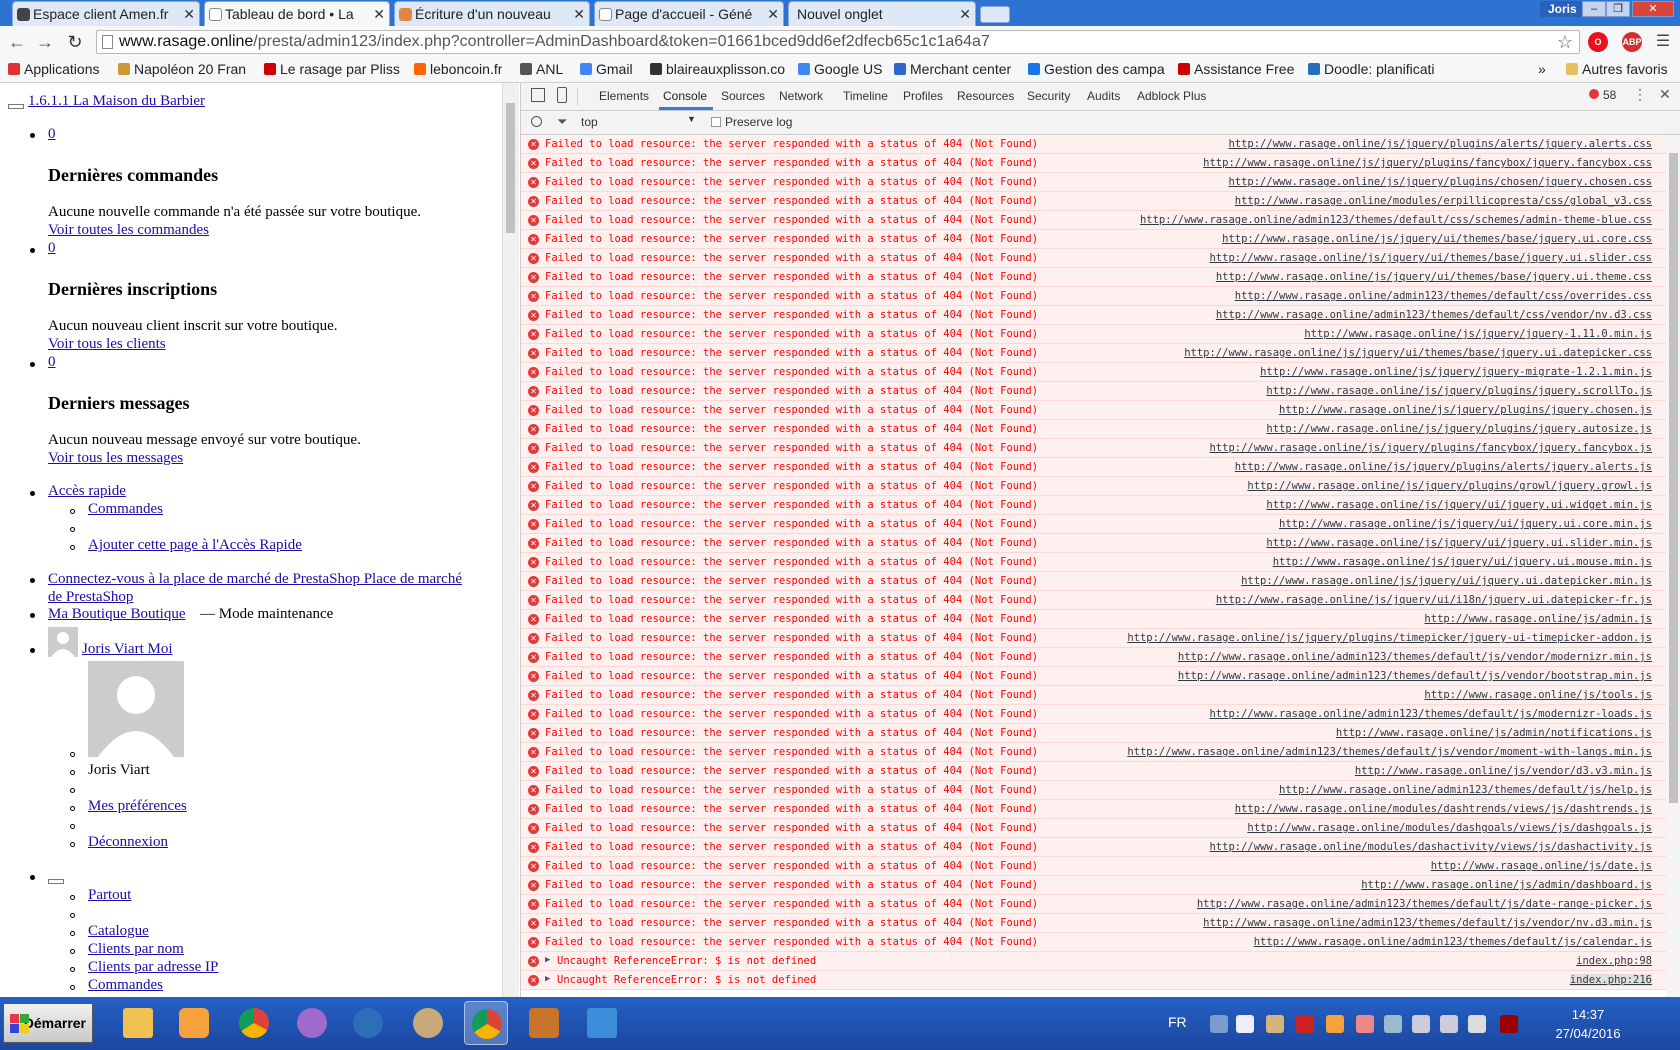  I want to click on search-scope-customers-name: Clients par nom, so click(136, 949).